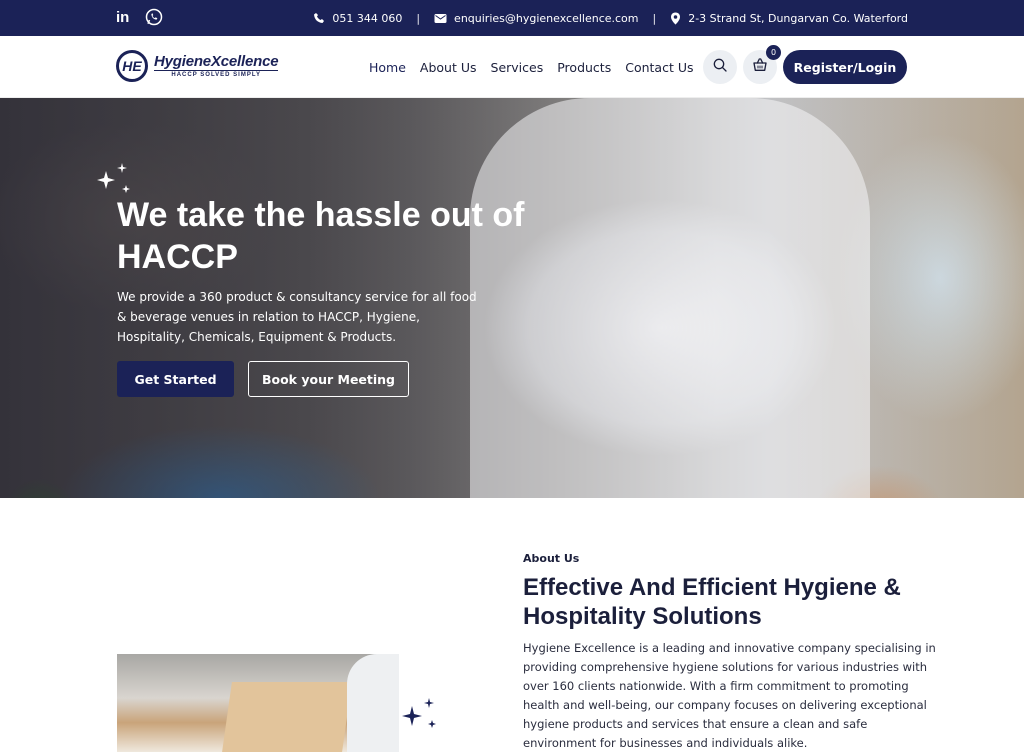 This screenshot has height=752, width=1024. What do you see at coordinates (798, 18) in the screenshot?
I see `address-text: 2-3 Strand St, Dungarvan Co. Waterford` at bounding box center [798, 18].